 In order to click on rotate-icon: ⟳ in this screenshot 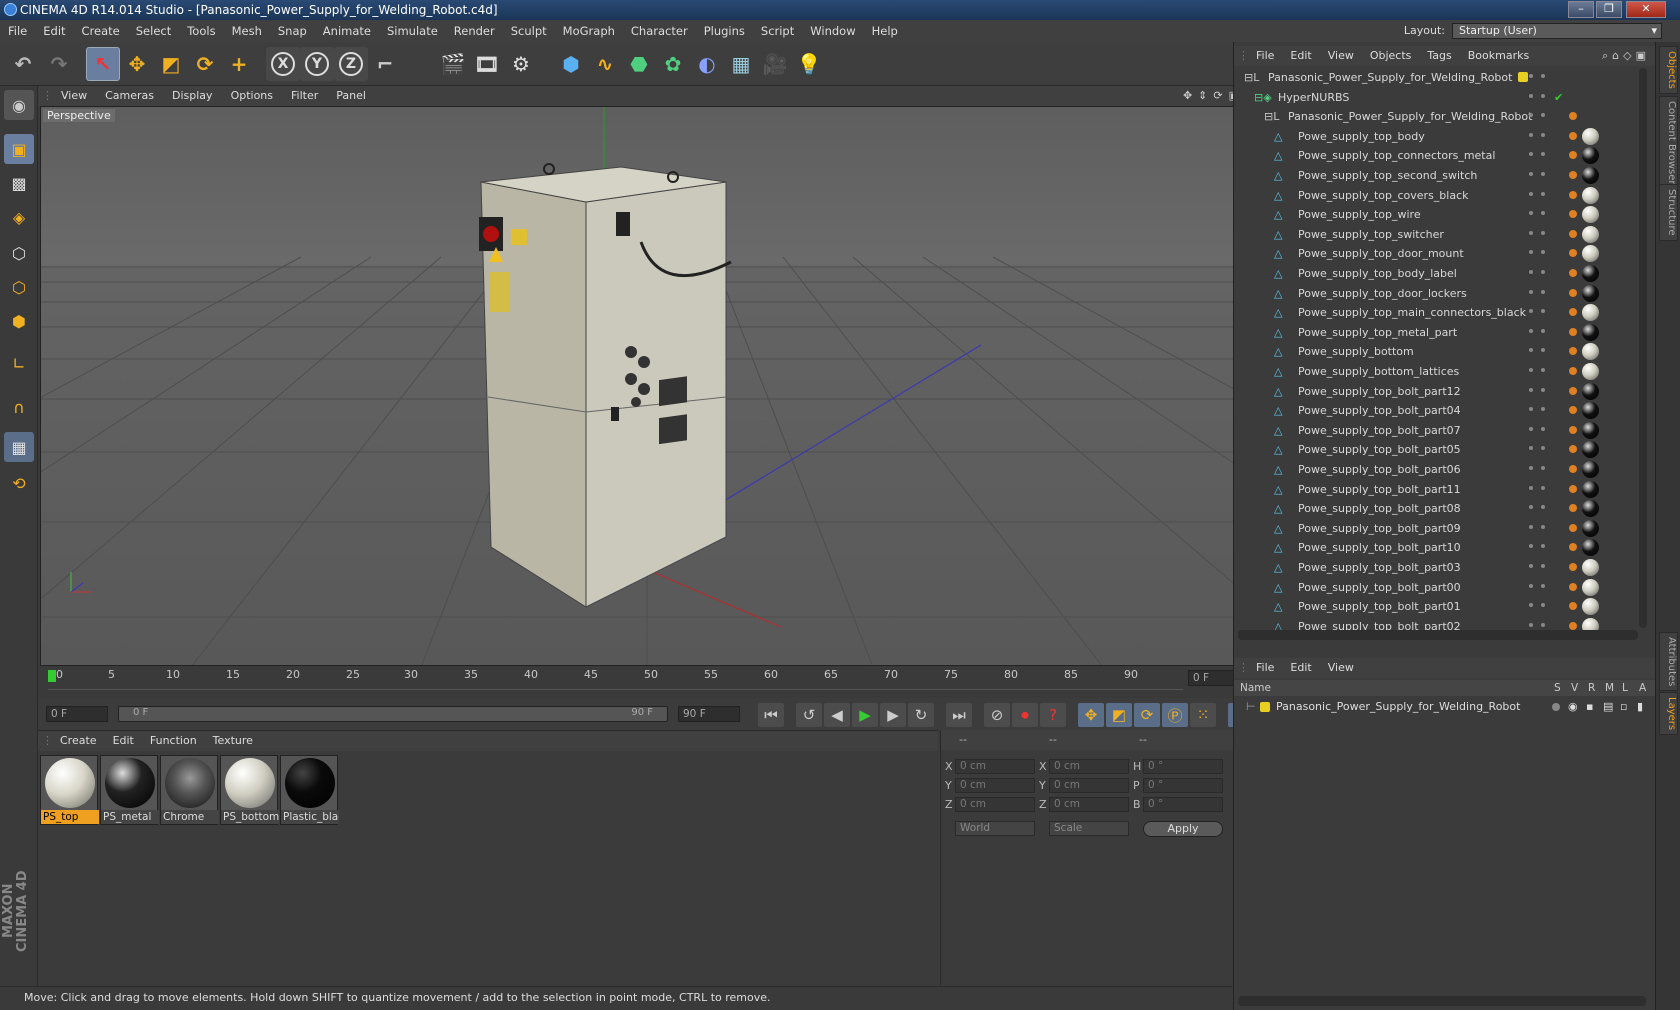, I will do `click(205, 64)`.